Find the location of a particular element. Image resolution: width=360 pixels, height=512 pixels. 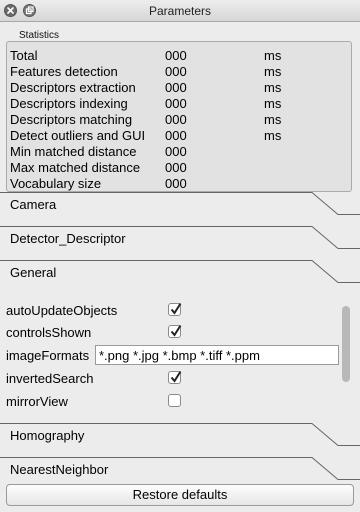

stat-name: Min matched distance is located at coordinates (73, 151).